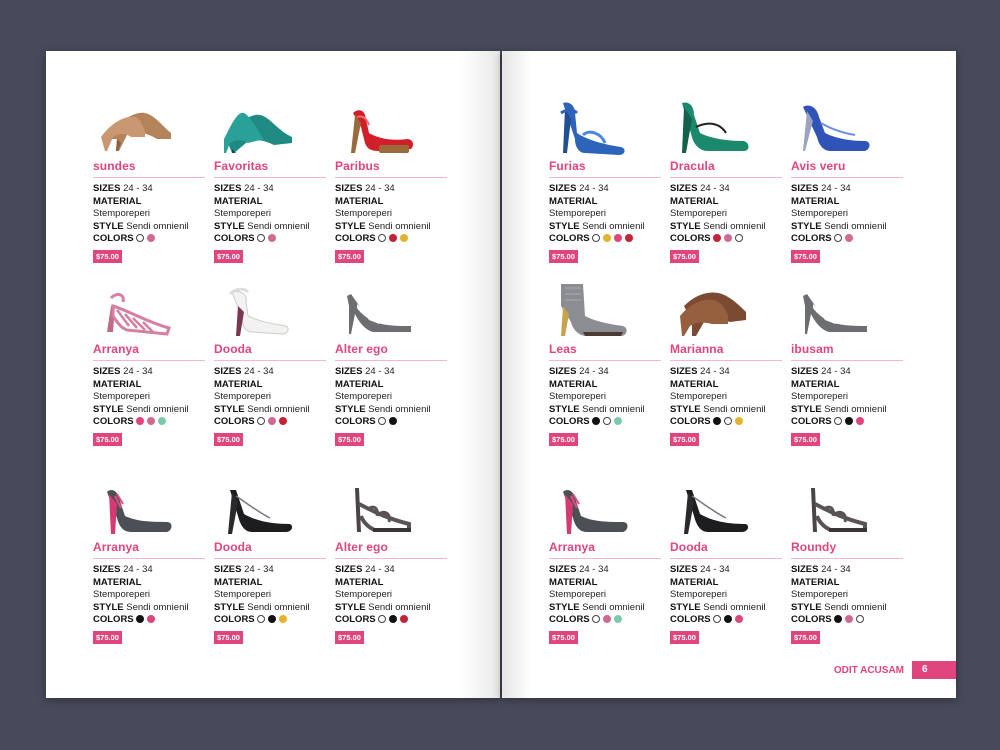 This screenshot has width=1000, height=750. What do you see at coordinates (278, 409) in the screenshot?
I see `style-value: Sendi omnienil` at bounding box center [278, 409].